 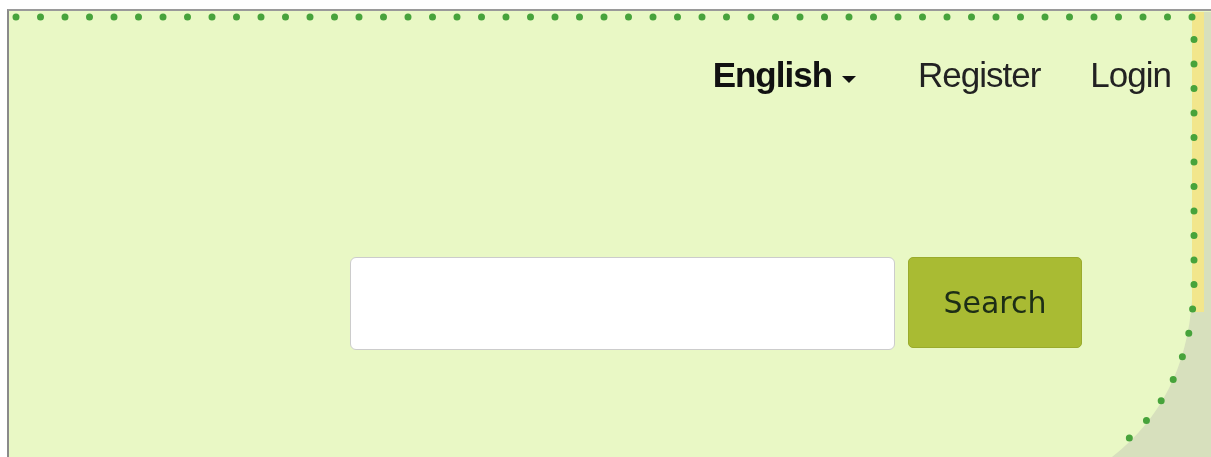 I want to click on search-button: Search, so click(x=995, y=302).